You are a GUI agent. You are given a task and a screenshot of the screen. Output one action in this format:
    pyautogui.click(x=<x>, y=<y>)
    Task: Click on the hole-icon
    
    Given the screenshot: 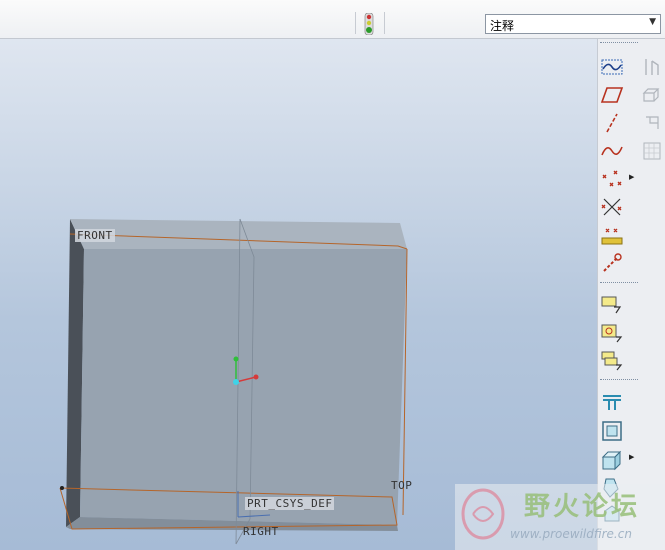 What is the action you would take?
    pyautogui.click(x=612, y=403)
    